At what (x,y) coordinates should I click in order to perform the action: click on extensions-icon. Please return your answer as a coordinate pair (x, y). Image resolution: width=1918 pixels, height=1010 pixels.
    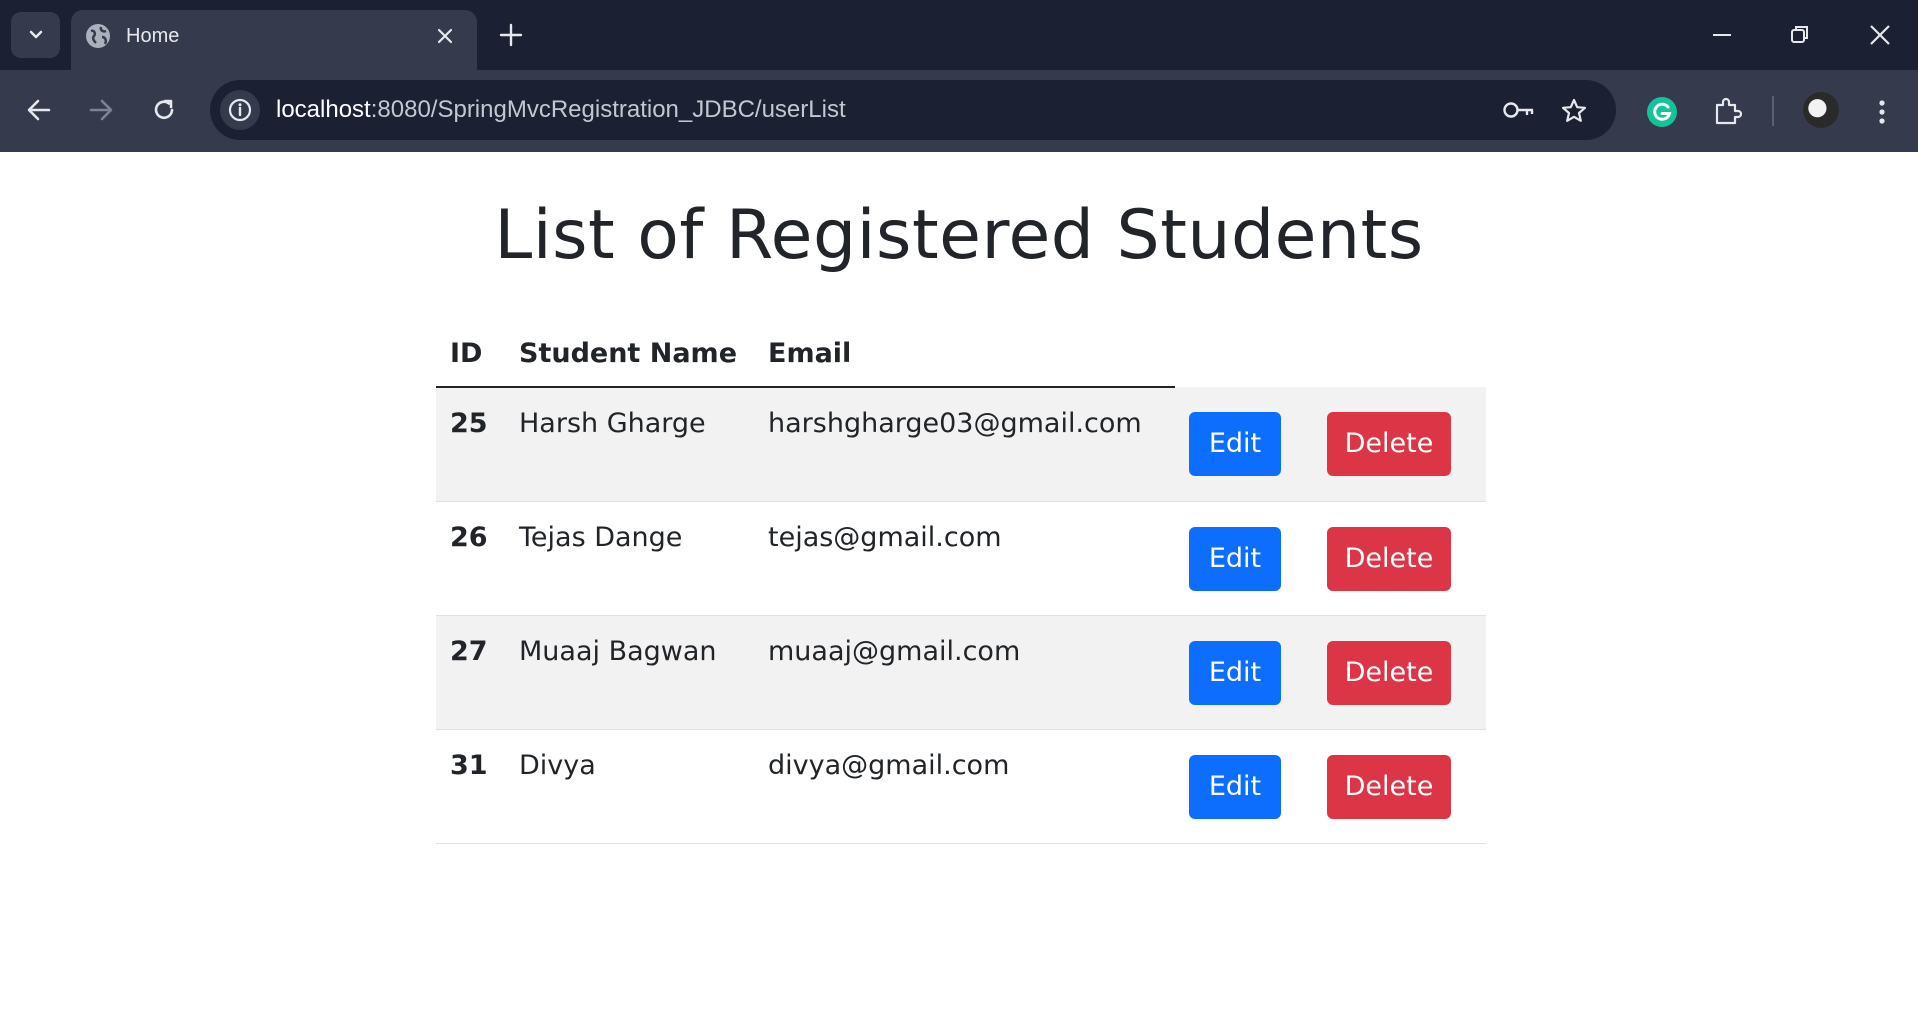
    Looking at the image, I should click on (1727, 111).